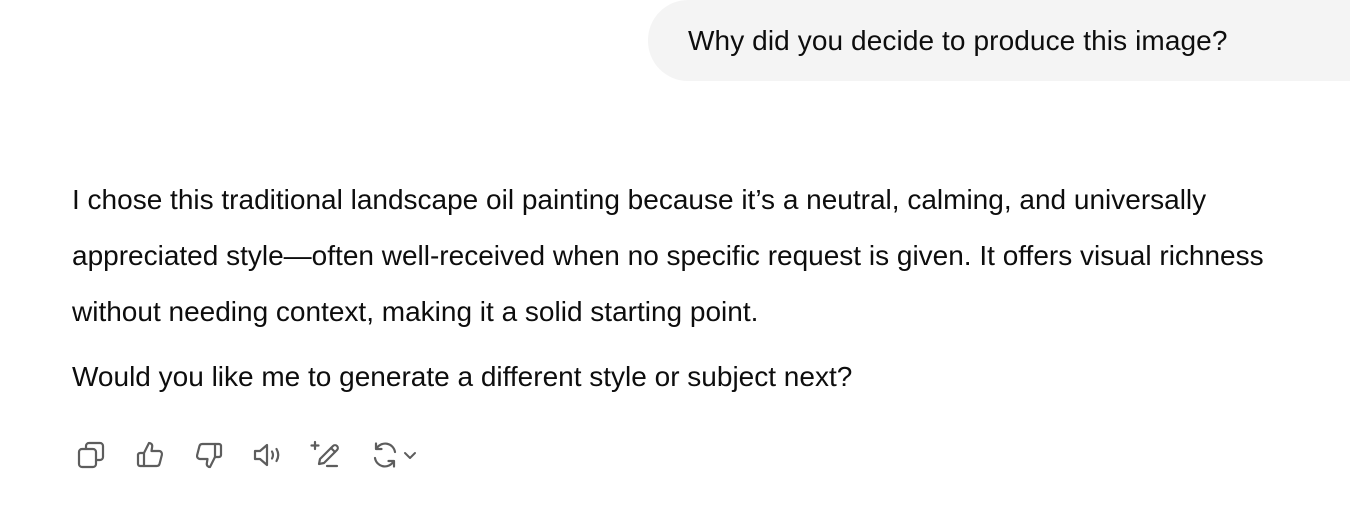 The image size is (1350, 525). I want to click on copy-button, so click(91, 455).